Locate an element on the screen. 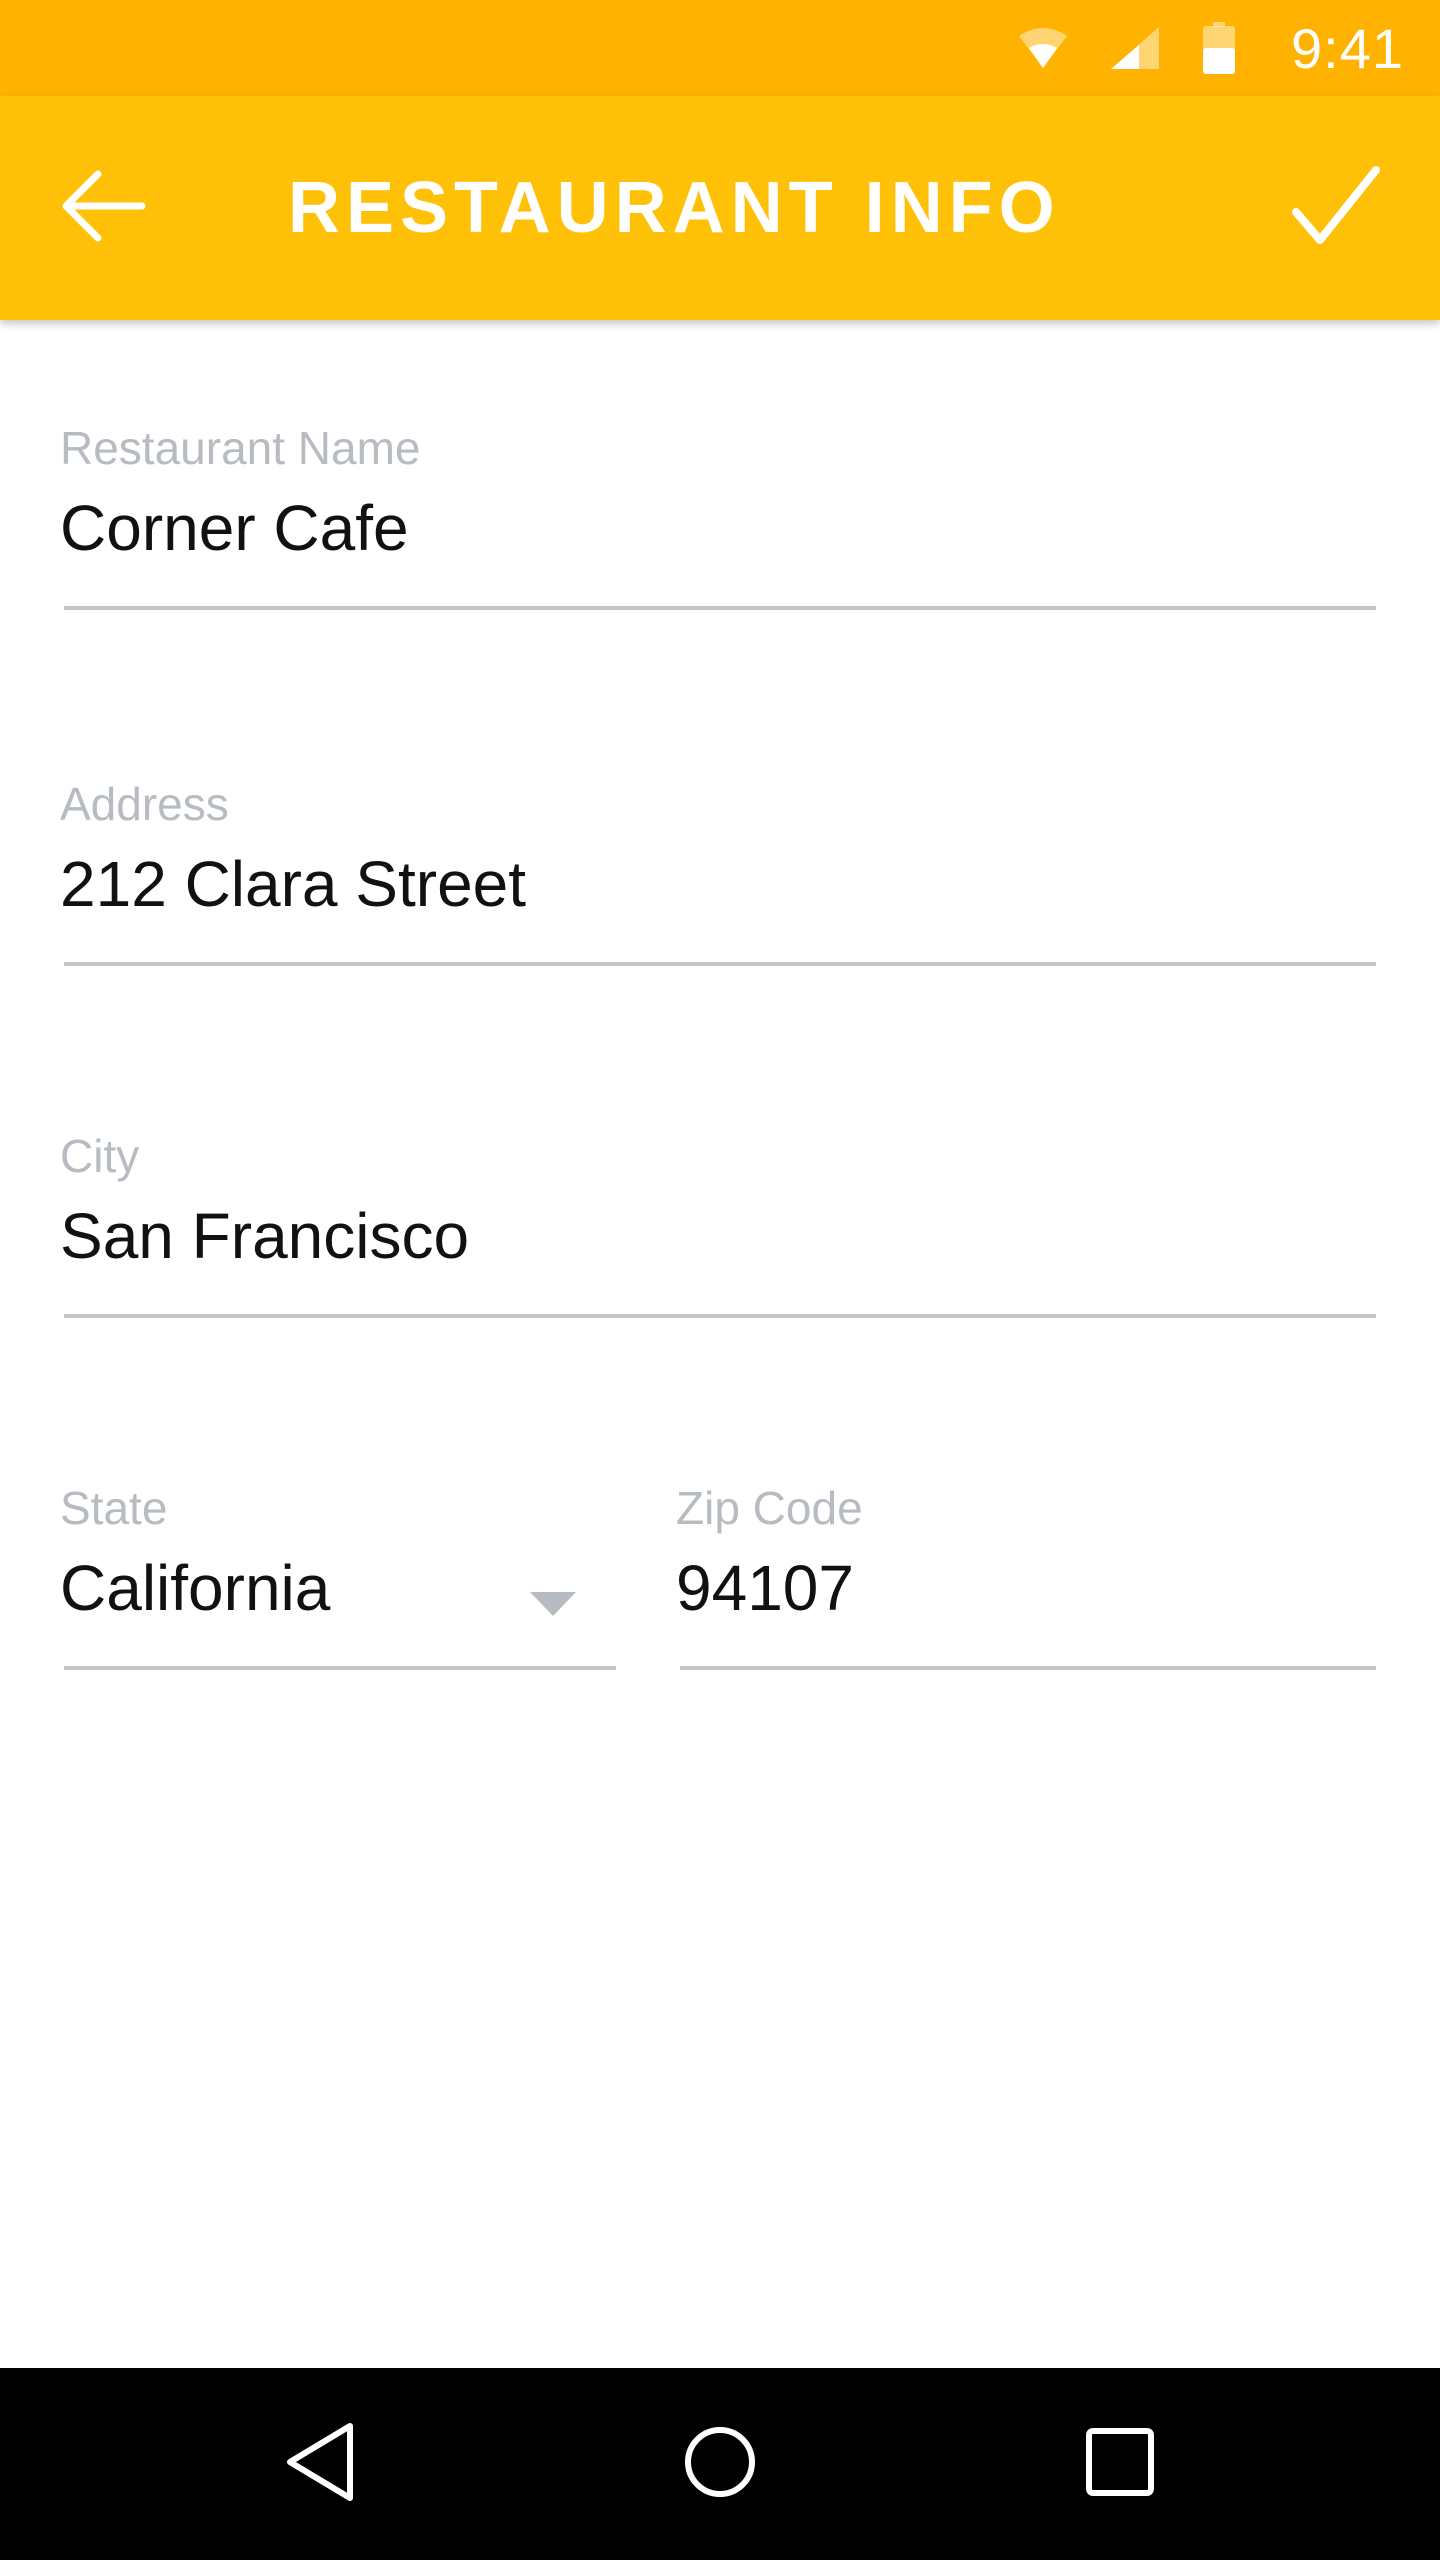 Image resolution: width=1440 pixels, height=2560 pixels. zip-code-underline is located at coordinates (1028, 1668).